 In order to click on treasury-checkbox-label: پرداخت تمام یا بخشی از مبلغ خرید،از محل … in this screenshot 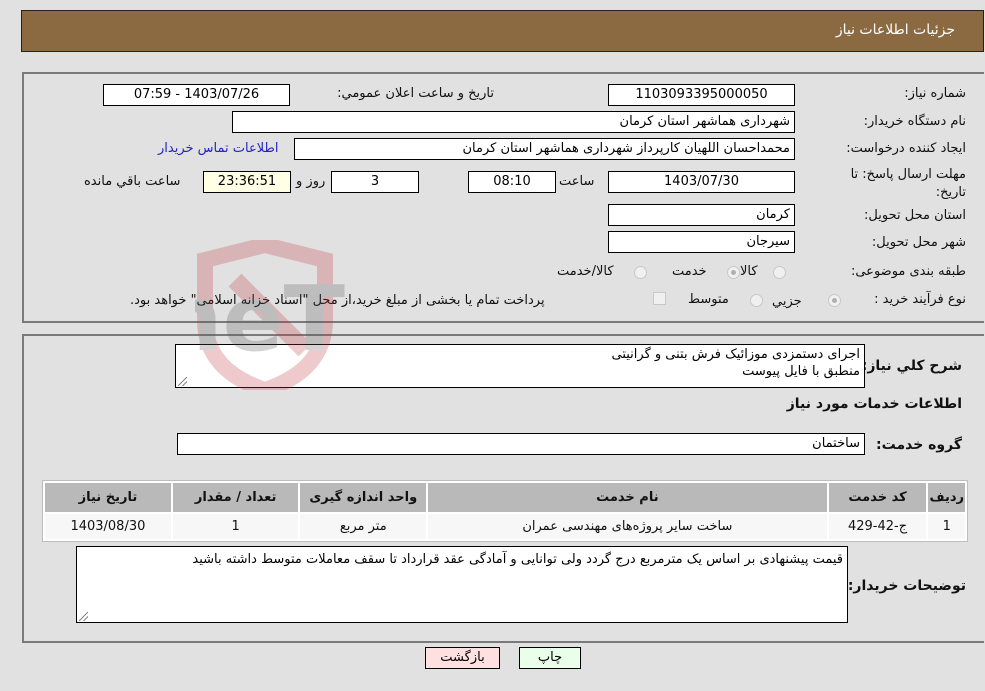, I will do `click(337, 300)`.